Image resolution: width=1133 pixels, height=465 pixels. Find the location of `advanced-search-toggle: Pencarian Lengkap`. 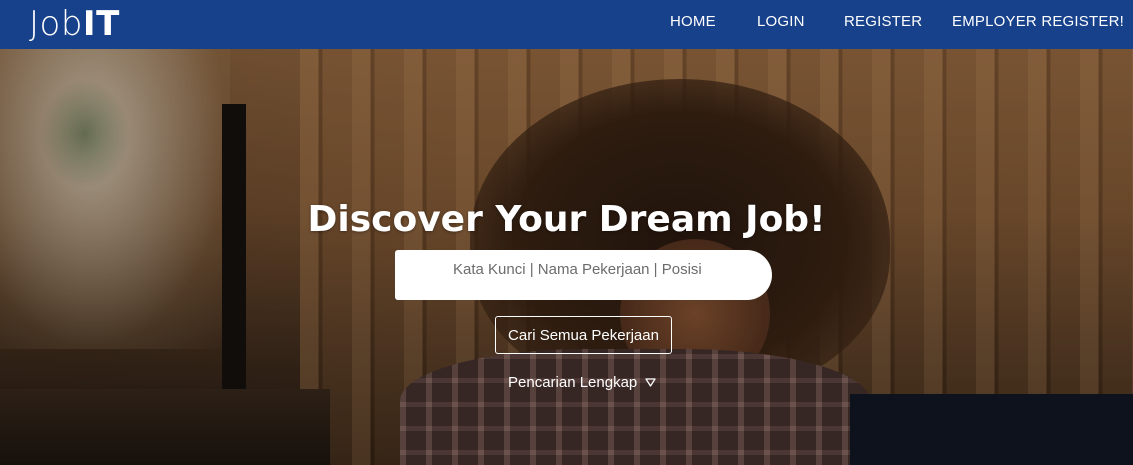

advanced-search-toggle: Pencarian Lengkap is located at coordinates (582, 383).